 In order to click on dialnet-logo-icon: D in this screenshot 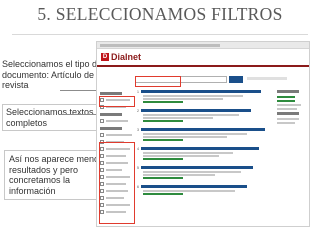, I will do `click(105, 57)`.